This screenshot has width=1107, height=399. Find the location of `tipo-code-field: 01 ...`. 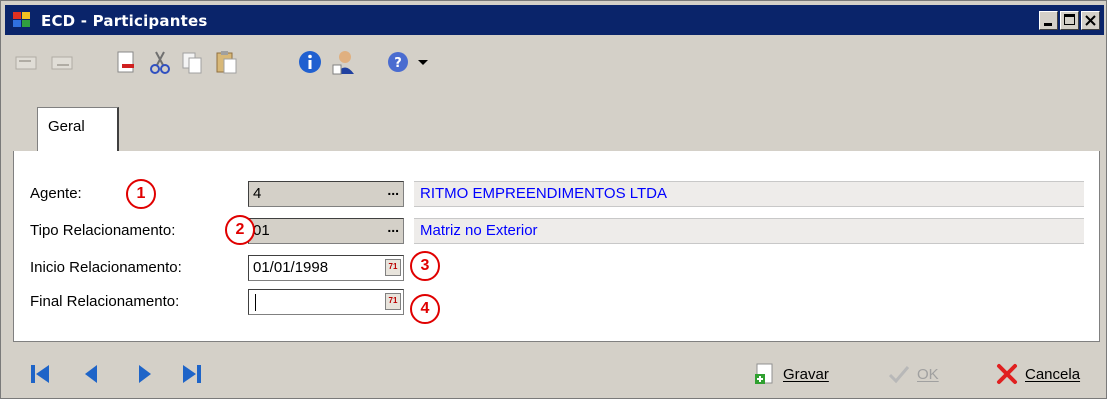

tipo-code-field: 01 ... is located at coordinates (326, 231).